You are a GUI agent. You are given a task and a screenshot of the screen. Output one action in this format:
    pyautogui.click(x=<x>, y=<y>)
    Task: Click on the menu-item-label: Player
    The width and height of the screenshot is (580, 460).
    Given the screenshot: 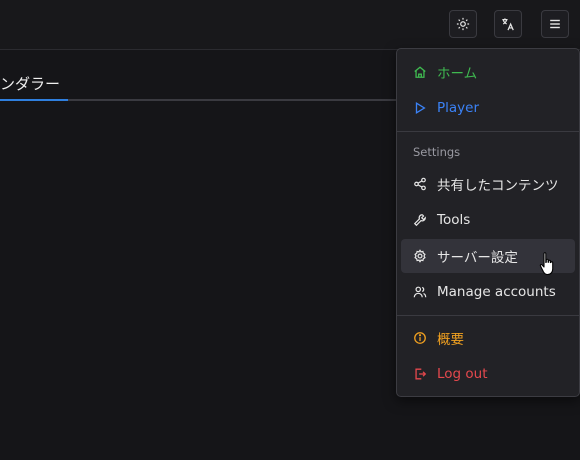 What is the action you would take?
    pyautogui.click(x=458, y=108)
    